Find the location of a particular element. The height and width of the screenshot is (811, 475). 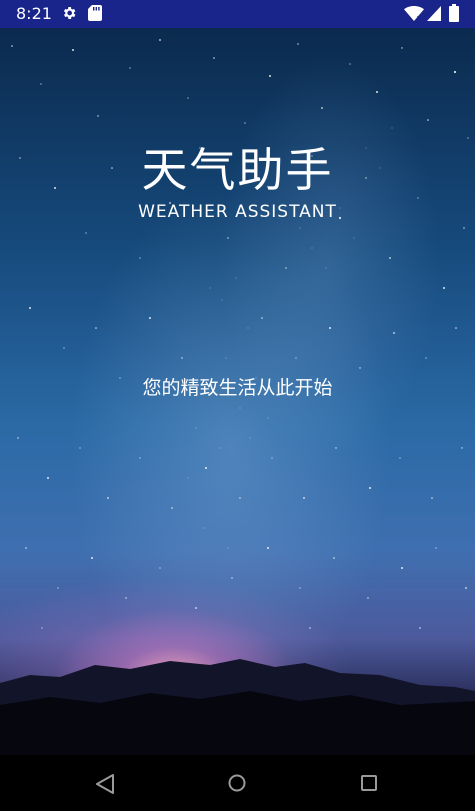

signal-icon is located at coordinates (434, 13).